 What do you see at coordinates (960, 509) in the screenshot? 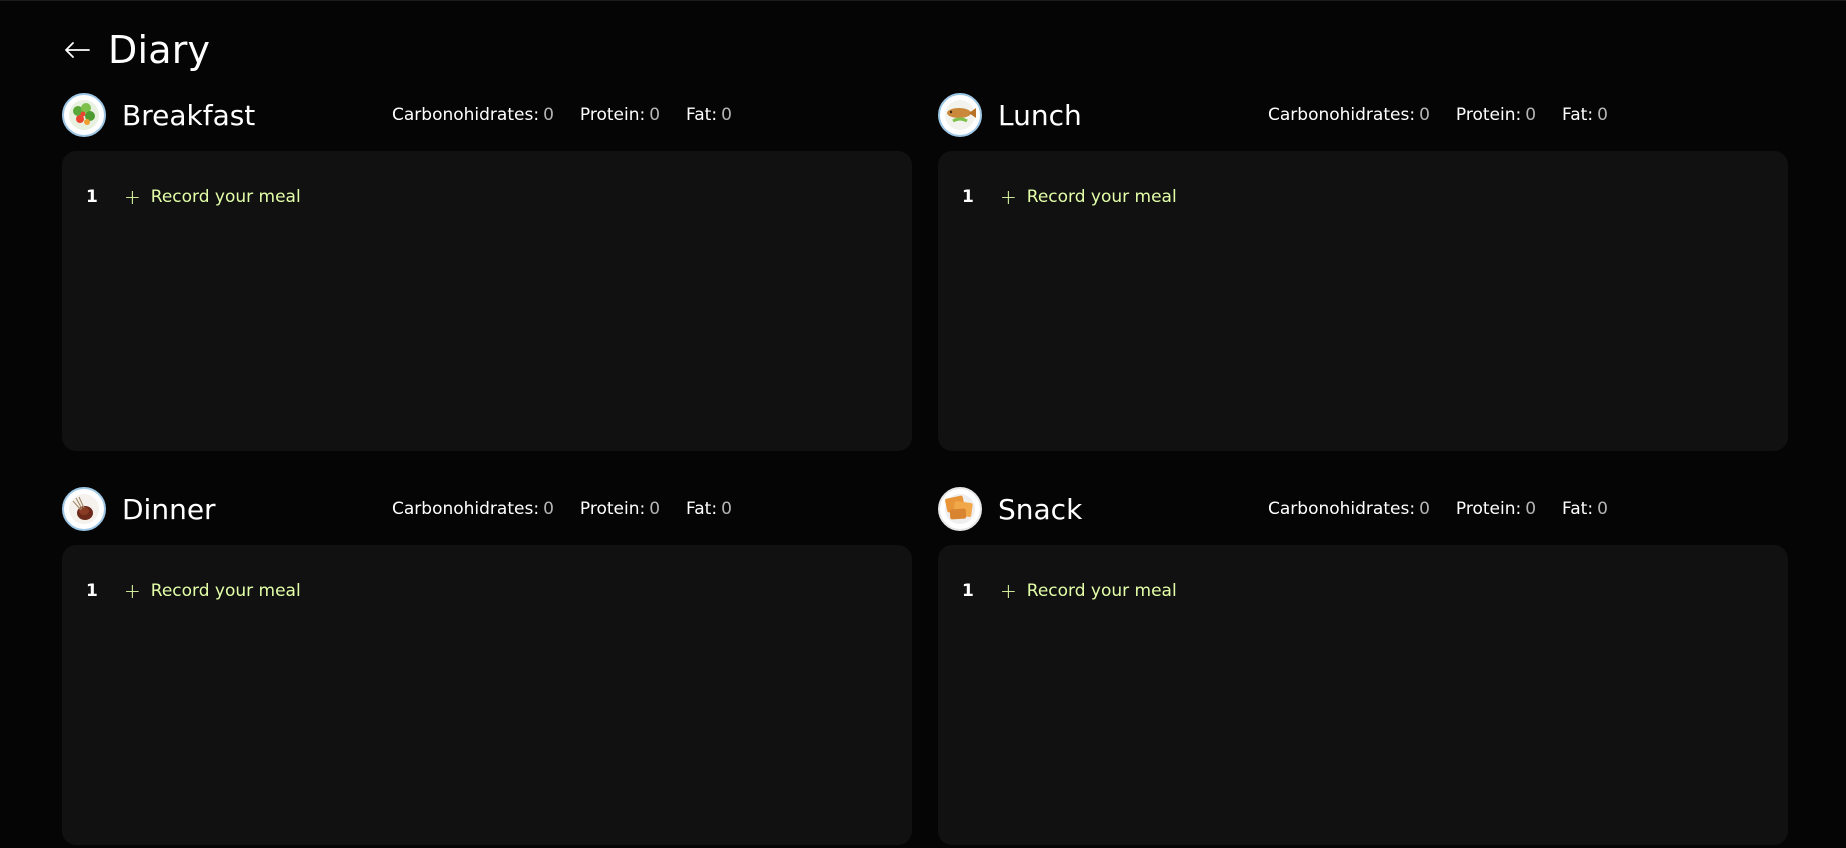
I see `crackers-plate-icon` at bounding box center [960, 509].